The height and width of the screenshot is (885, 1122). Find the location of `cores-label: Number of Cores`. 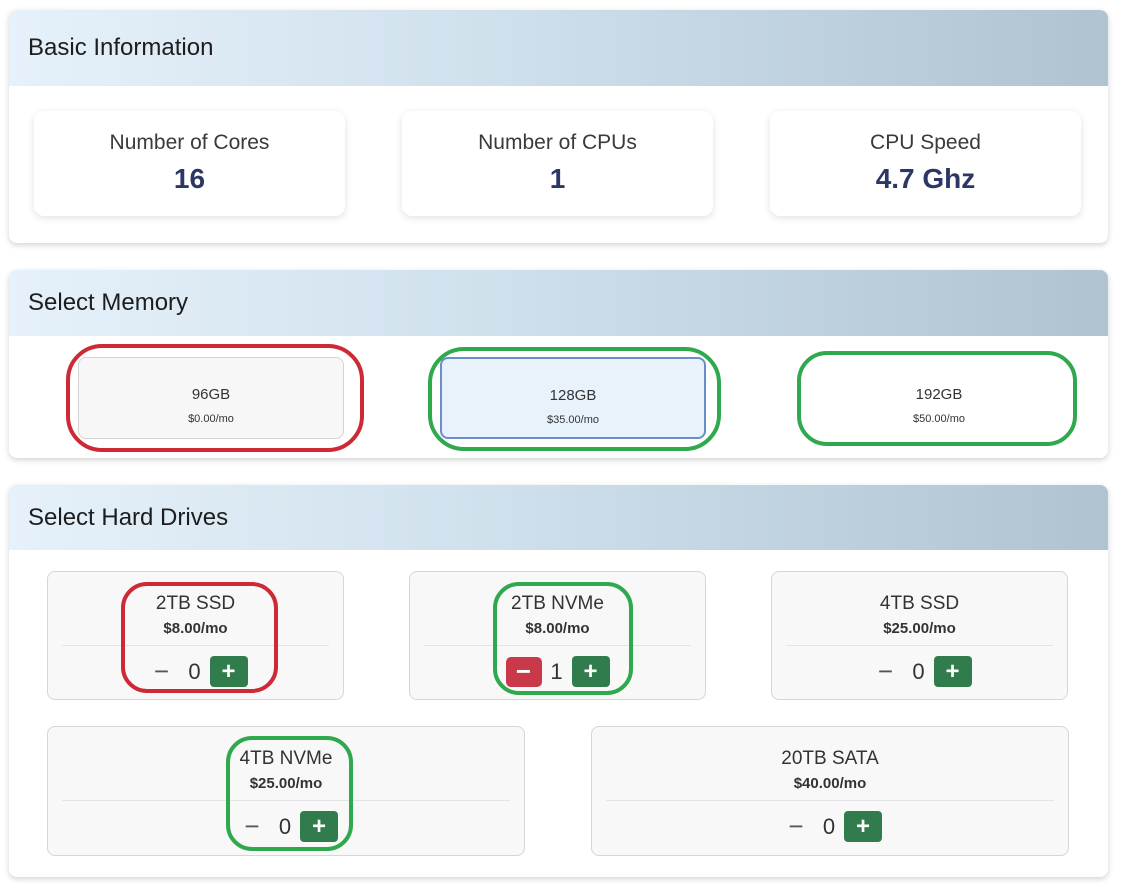

cores-label: Number of Cores is located at coordinates (189, 142).